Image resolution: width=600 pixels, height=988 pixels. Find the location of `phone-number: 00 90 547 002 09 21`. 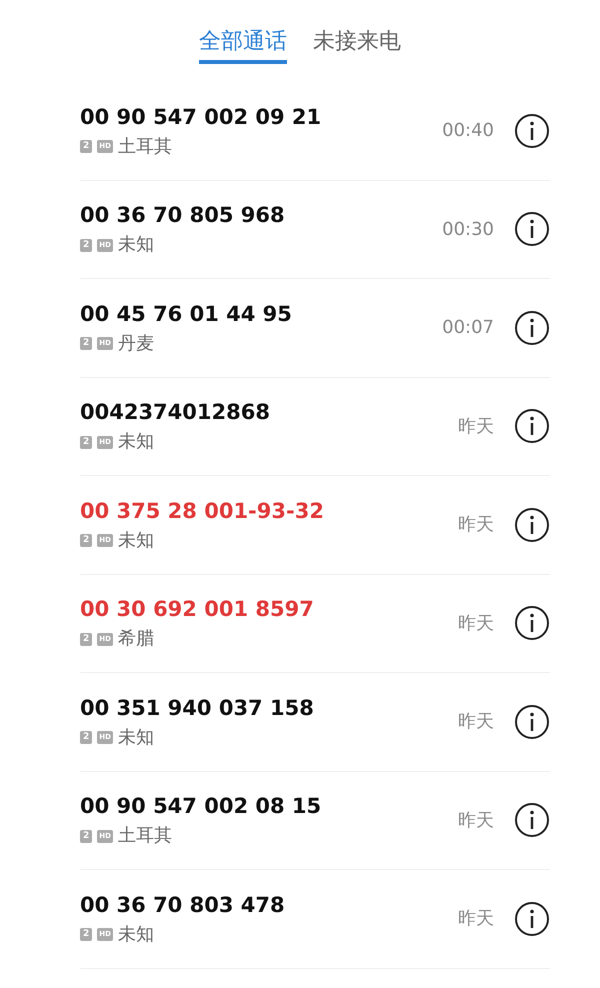

phone-number: 00 90 547 002 09 21 is located at coordinates (201, 117).